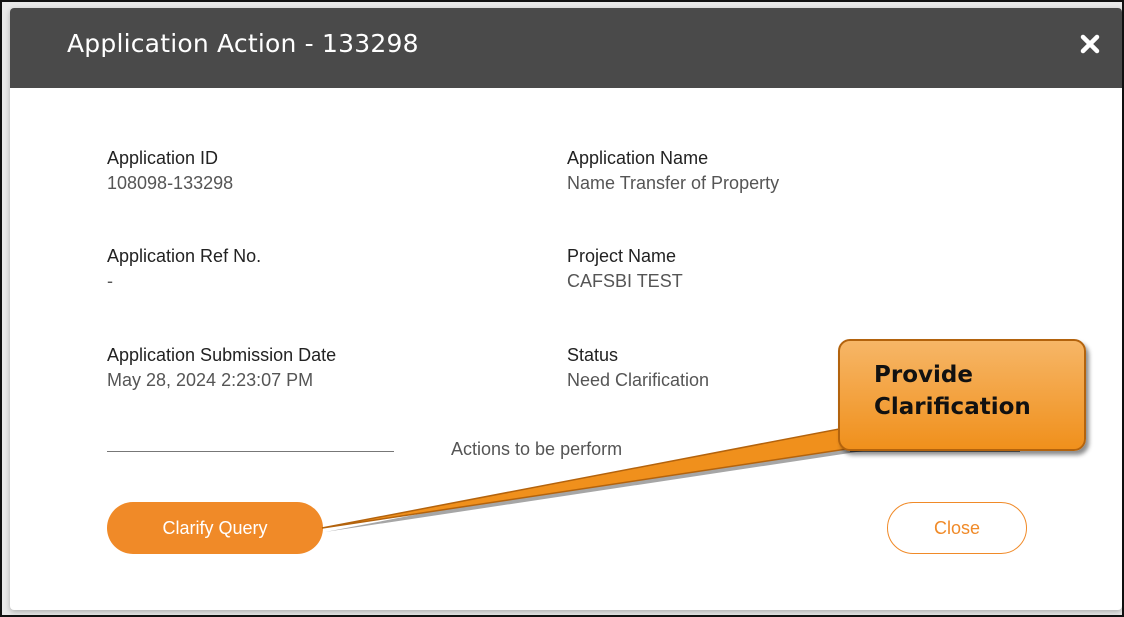 This screenshot has width=1124, height=617. What do you see at coordinates (243, 43) in the screenshot?
I see `dialog-title: Application Action - 133298` at bounding box center [243, 43].